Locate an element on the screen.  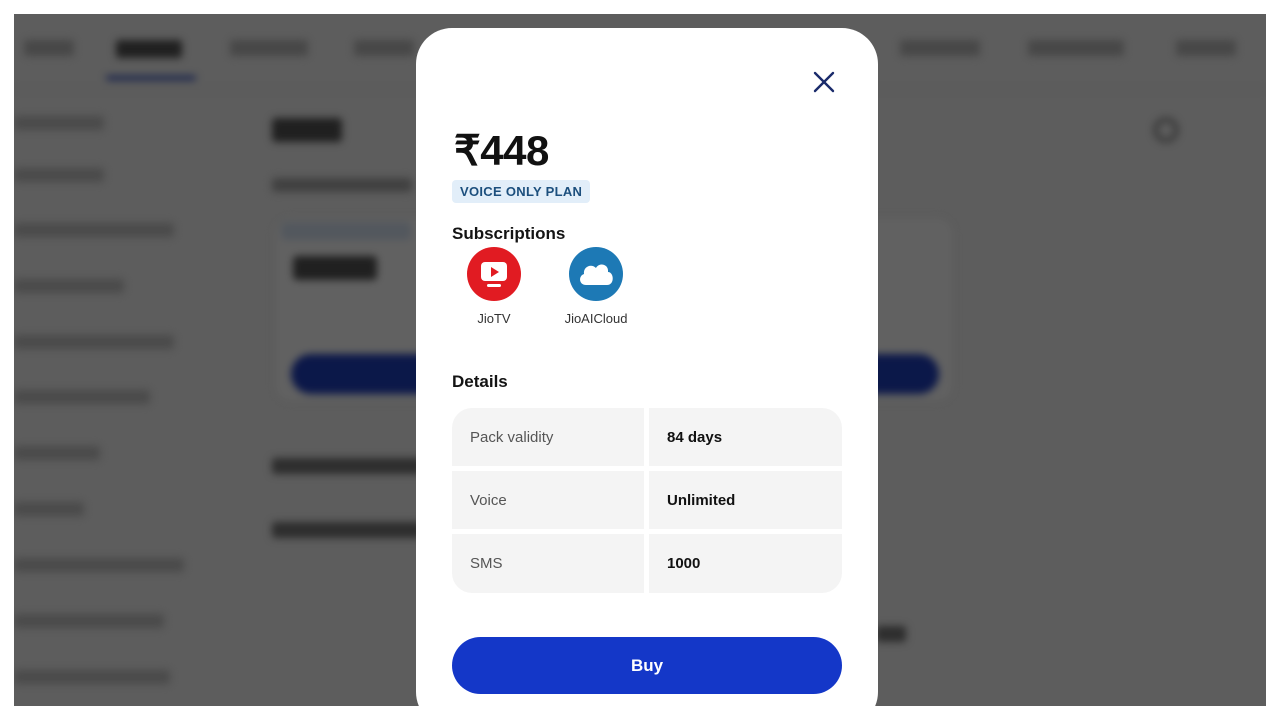
subscription-jioaicloud: JioAICloud is located at coordinates (596, 286).